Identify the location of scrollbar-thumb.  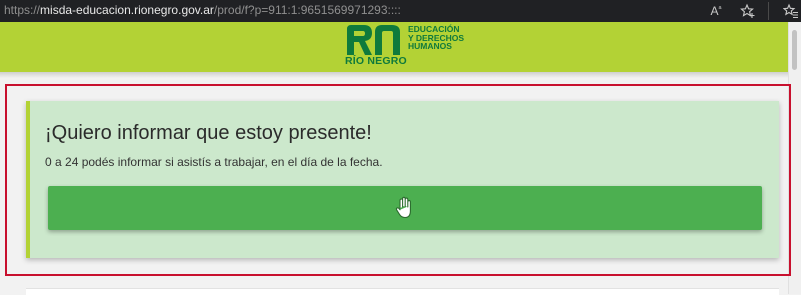
(794, 50).